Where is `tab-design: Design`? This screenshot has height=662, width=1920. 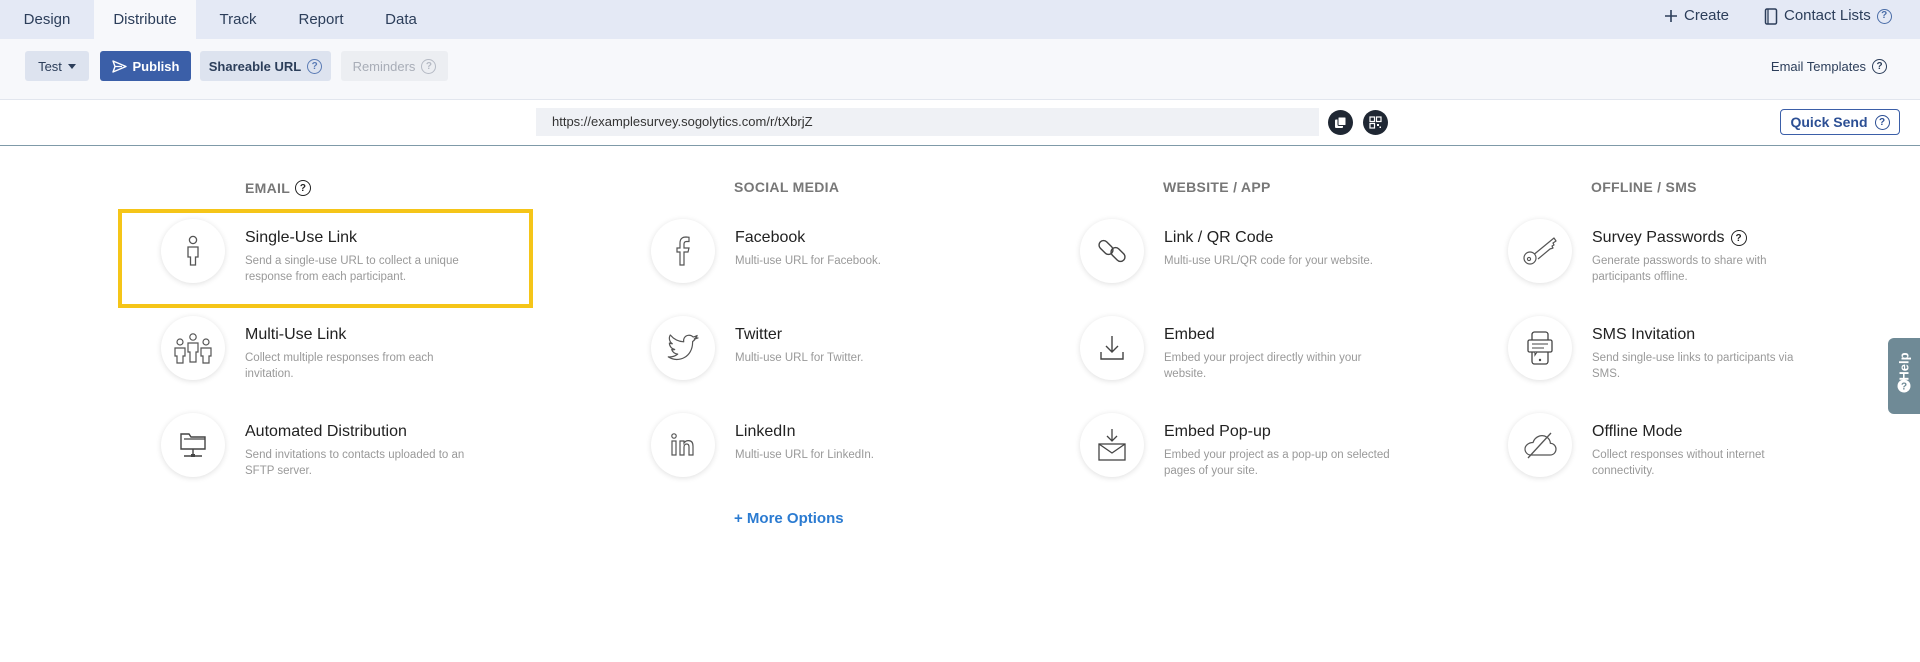 tab-design: Design is located at coordinates (47, 19).